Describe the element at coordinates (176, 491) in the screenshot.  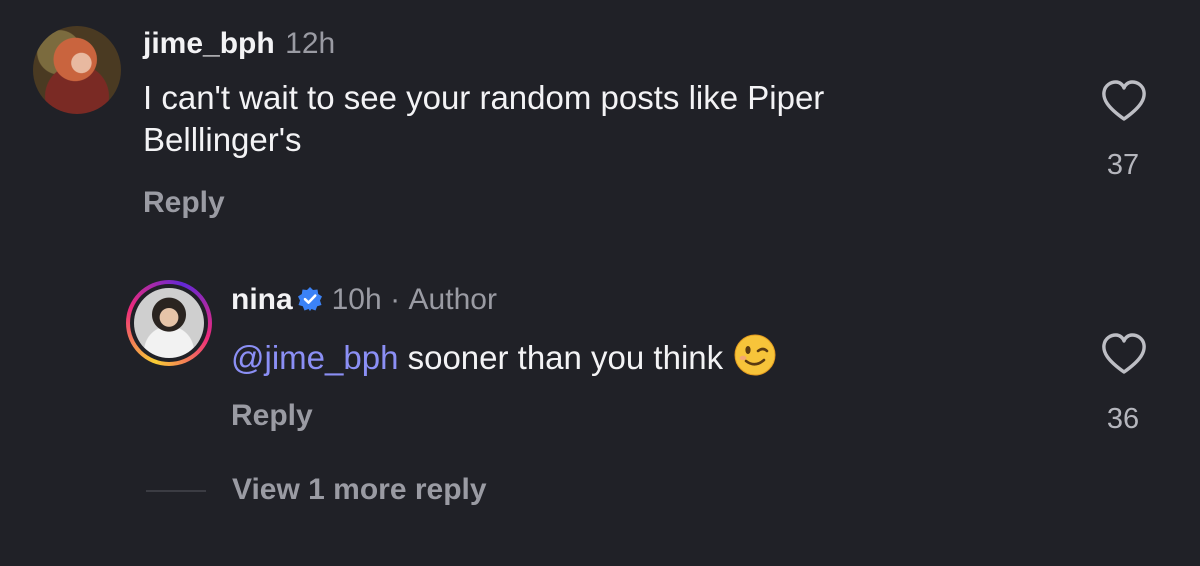
I see `thread-divider` at that location.